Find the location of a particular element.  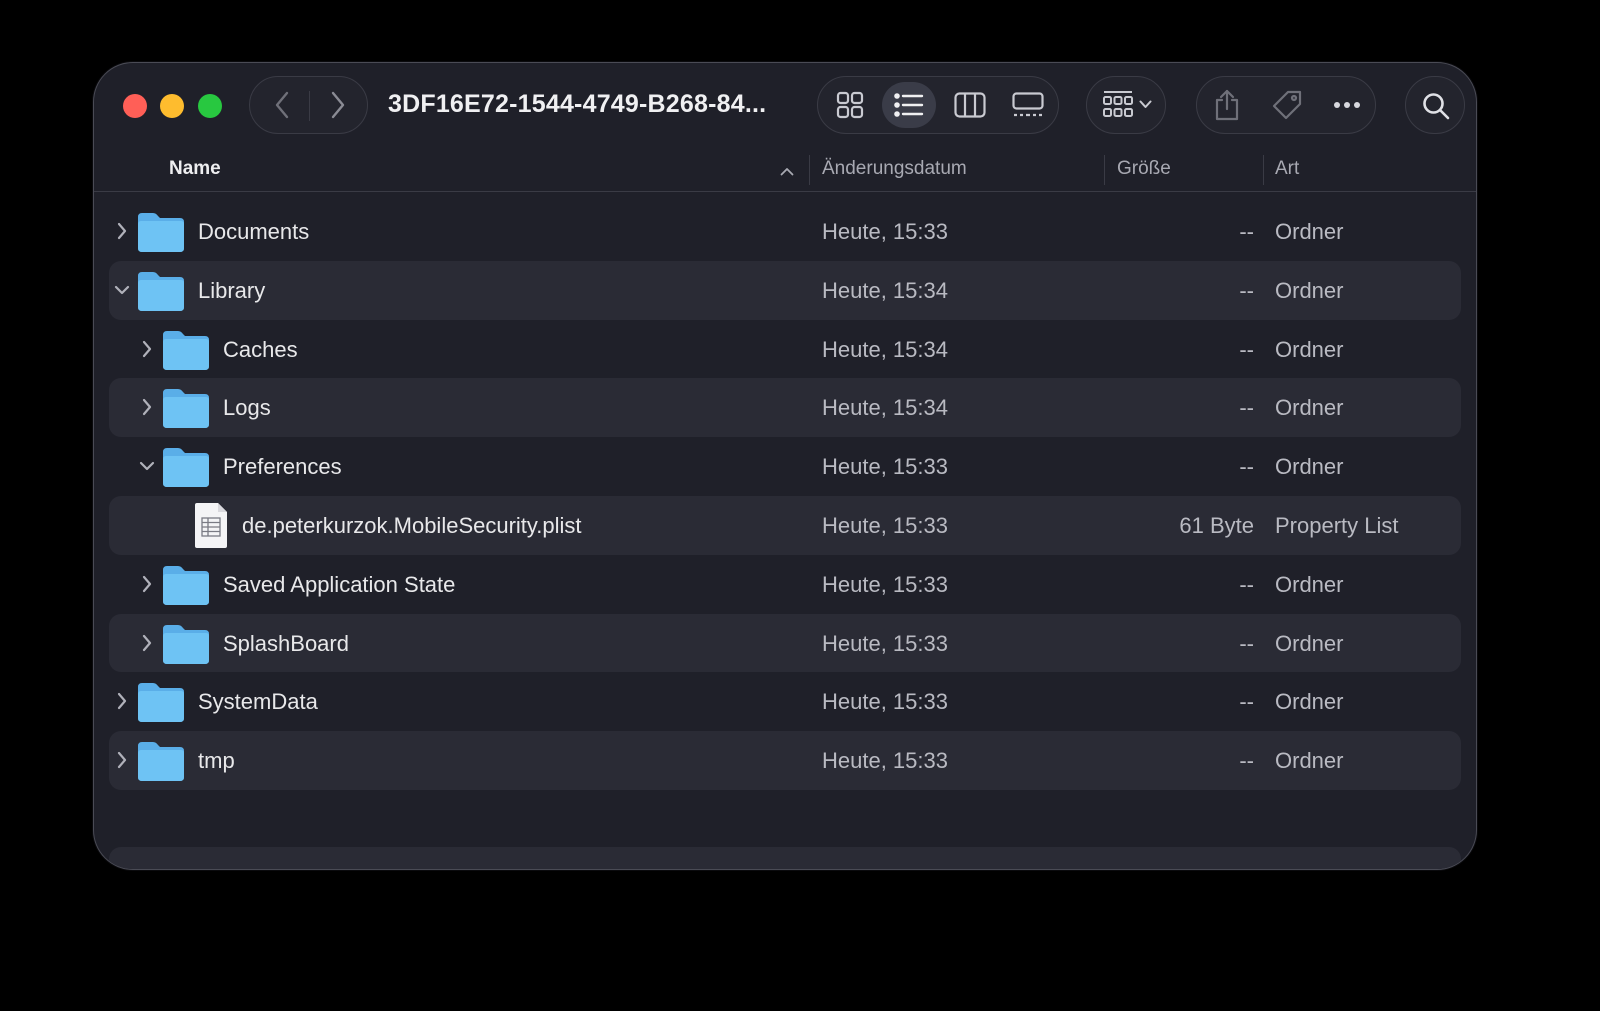

item-kind: Property List is located at coordinates (1337, 525).